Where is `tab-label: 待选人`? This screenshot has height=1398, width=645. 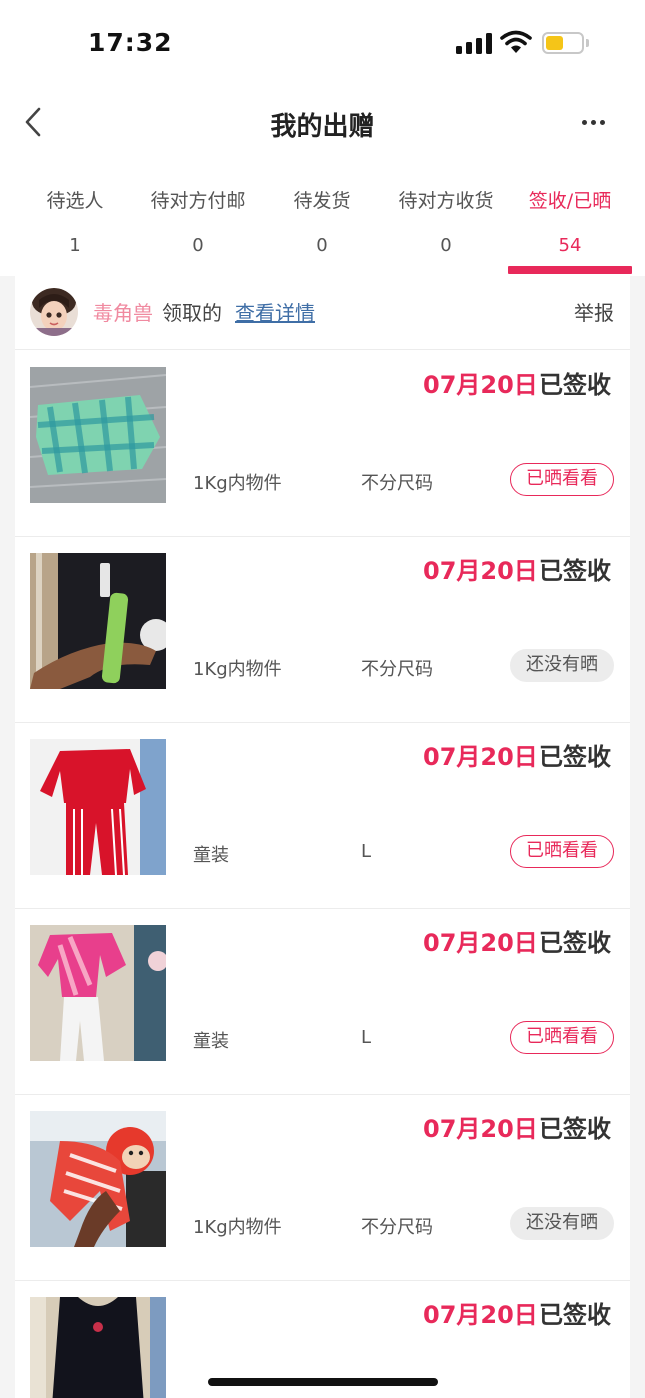
tab-label: 待选人 is located at coordinates (75, 201).